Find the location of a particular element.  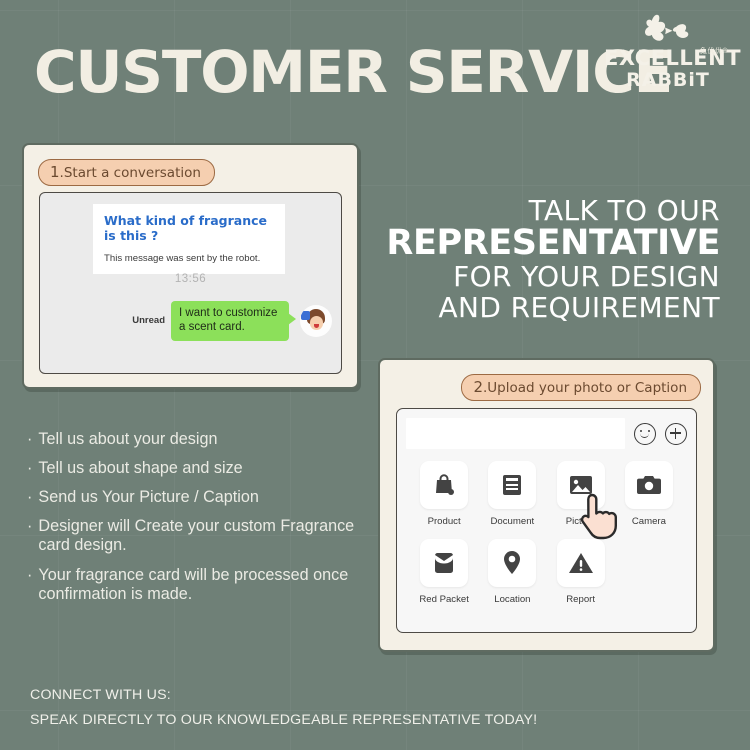

action-label: Camera is located at coordinates (648, 521).